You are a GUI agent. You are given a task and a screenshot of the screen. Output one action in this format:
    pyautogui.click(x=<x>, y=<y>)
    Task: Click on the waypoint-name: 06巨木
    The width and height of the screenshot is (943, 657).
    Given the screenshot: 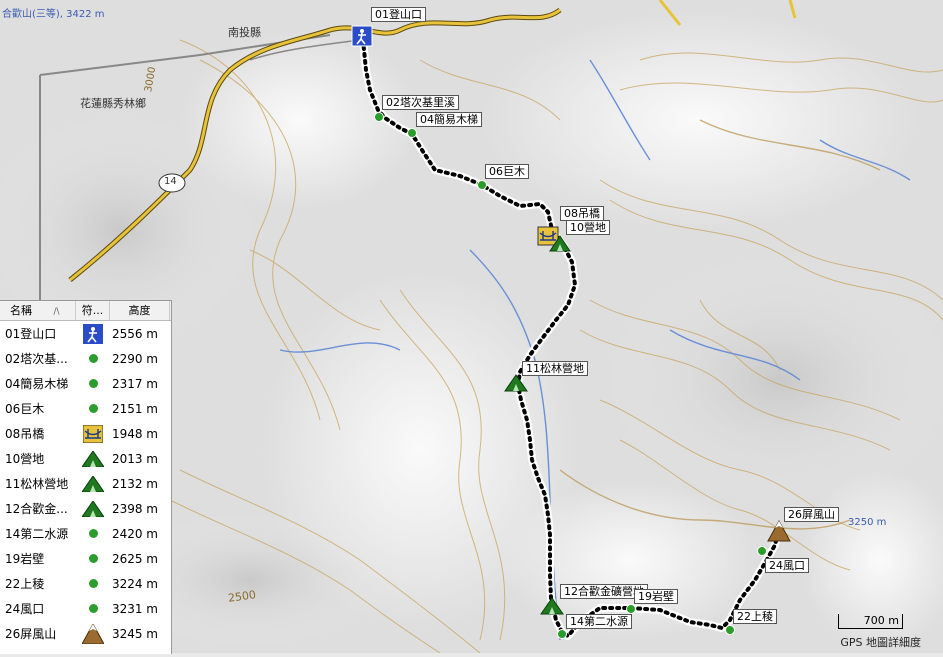 What is the action you would take?
    pyautogui.click(x=25, y=409)
    